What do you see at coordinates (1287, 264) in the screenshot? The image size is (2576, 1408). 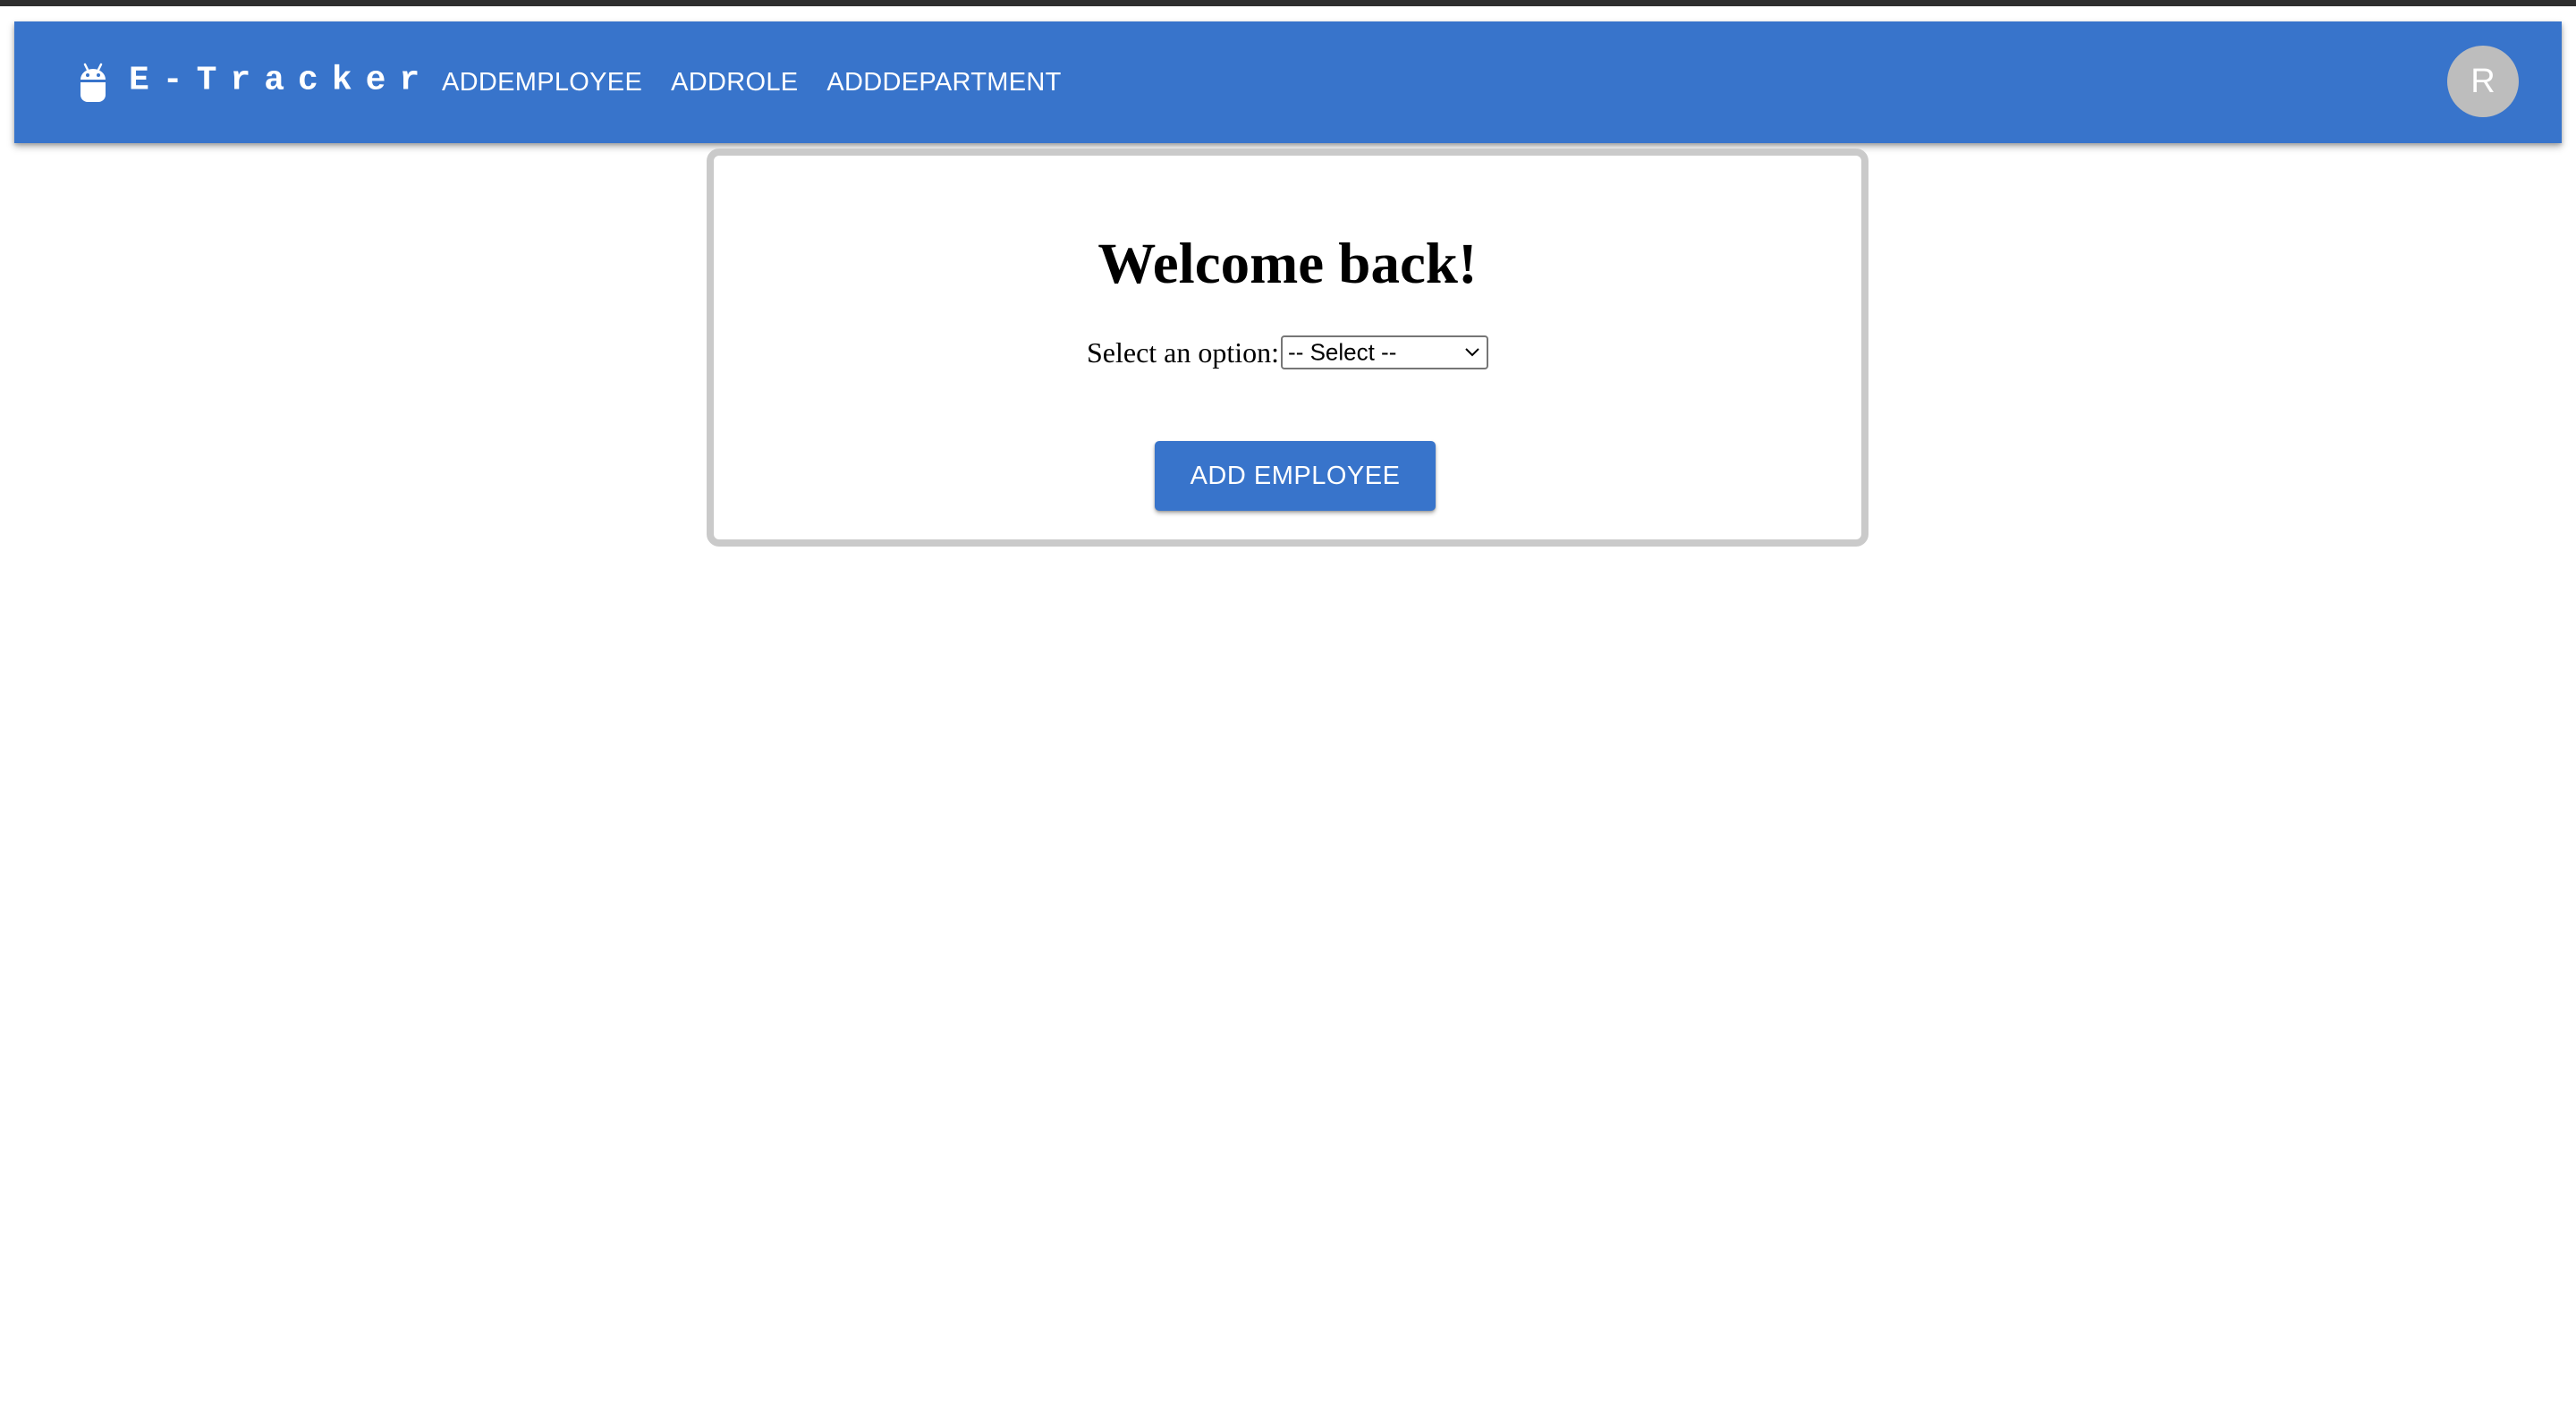 I see `welcome-heading: Welcome back!` at bounding box center [1287, 264].